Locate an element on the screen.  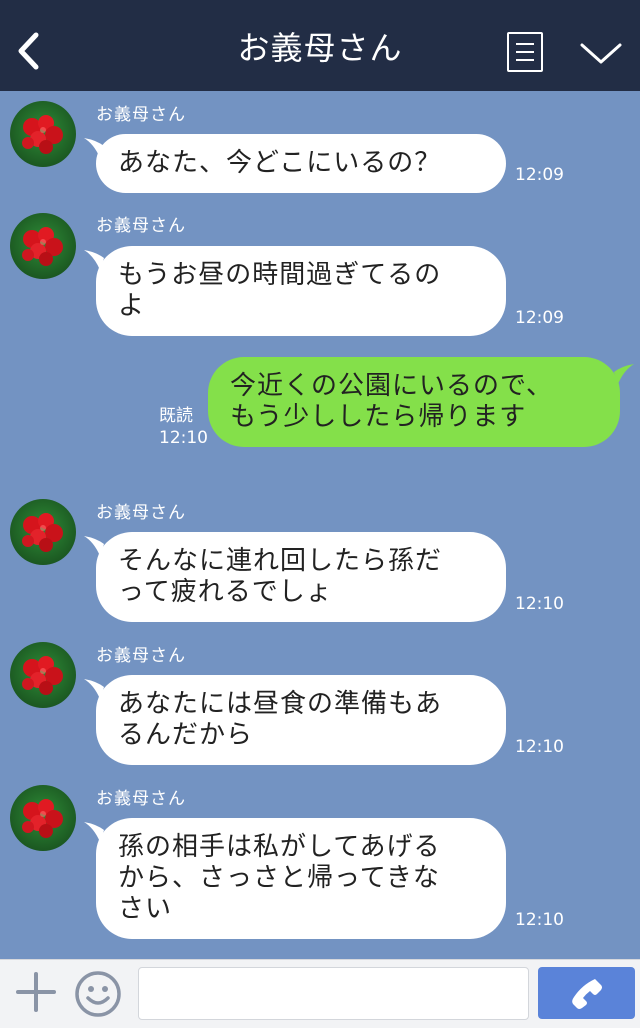
message-bubble: 孫の相手は私がしてあげる から、さっさと帰ってきな さい is located at coordinates (301, 878).